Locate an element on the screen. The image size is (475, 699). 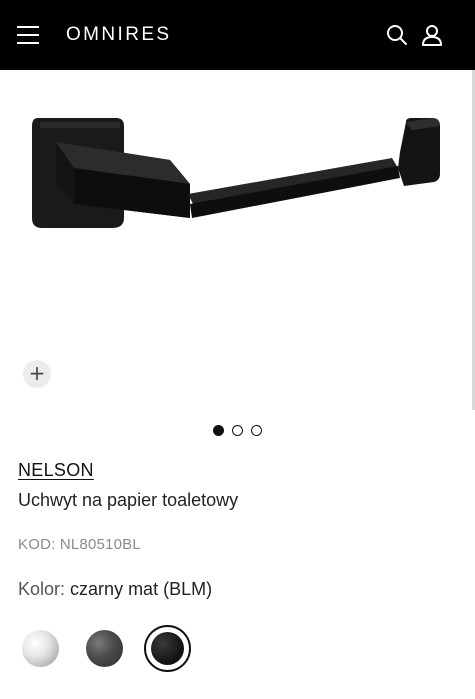
product-code: KOD: NL80510BL is located at coordinates (79, 544).